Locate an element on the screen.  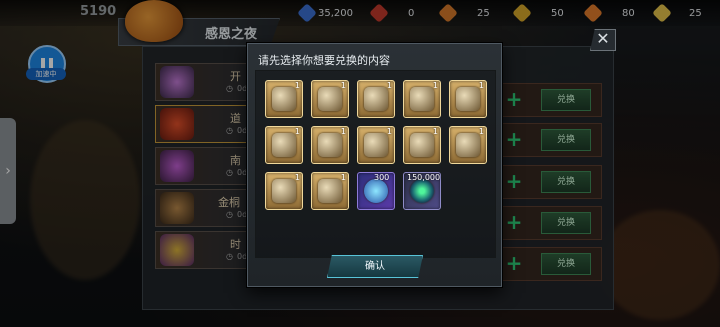
dna-icon is located at coordinates (376, 191).